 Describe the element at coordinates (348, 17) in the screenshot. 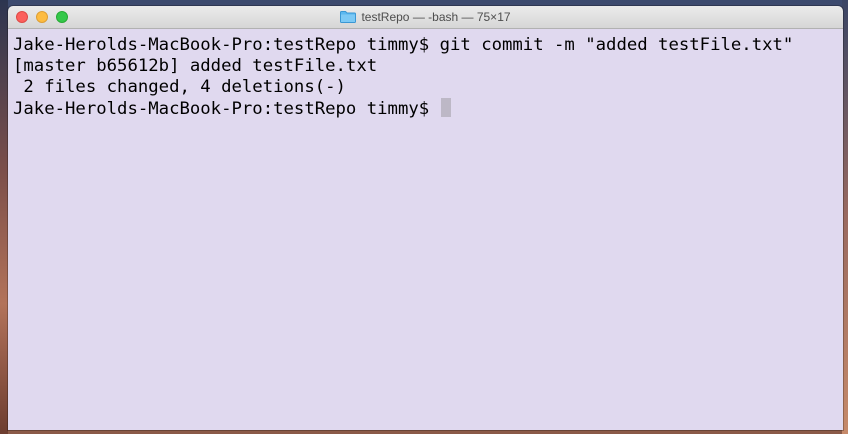

I see `folder-icon` at that location.